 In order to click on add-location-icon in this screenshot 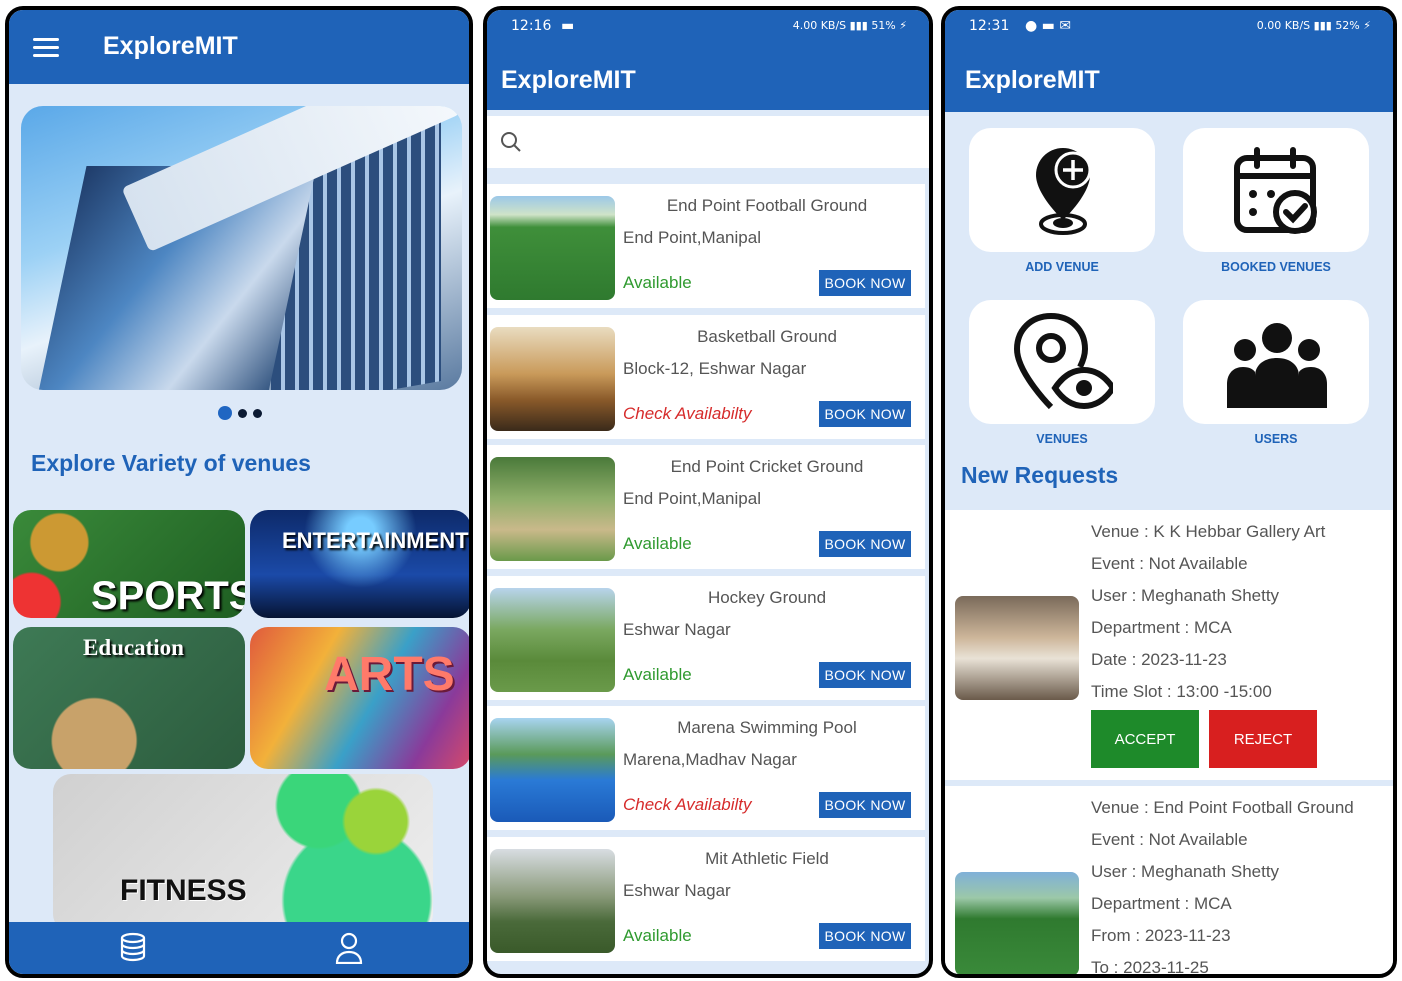, I will do `click(1064, 191)`.